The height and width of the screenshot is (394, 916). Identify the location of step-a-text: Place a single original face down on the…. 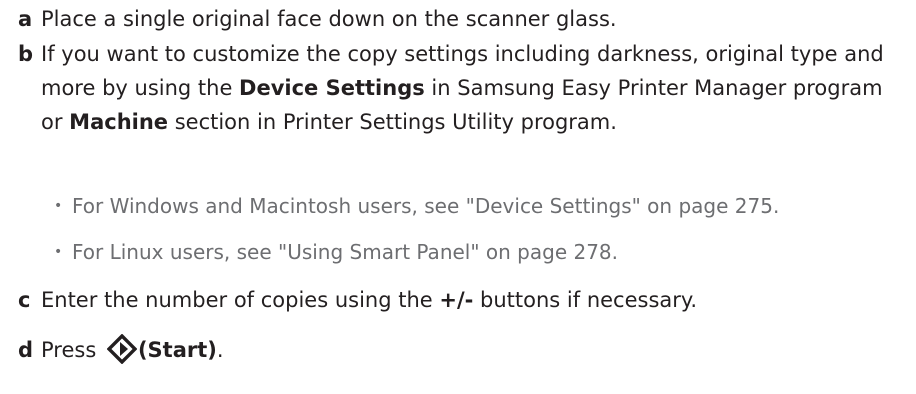
(329, 19).